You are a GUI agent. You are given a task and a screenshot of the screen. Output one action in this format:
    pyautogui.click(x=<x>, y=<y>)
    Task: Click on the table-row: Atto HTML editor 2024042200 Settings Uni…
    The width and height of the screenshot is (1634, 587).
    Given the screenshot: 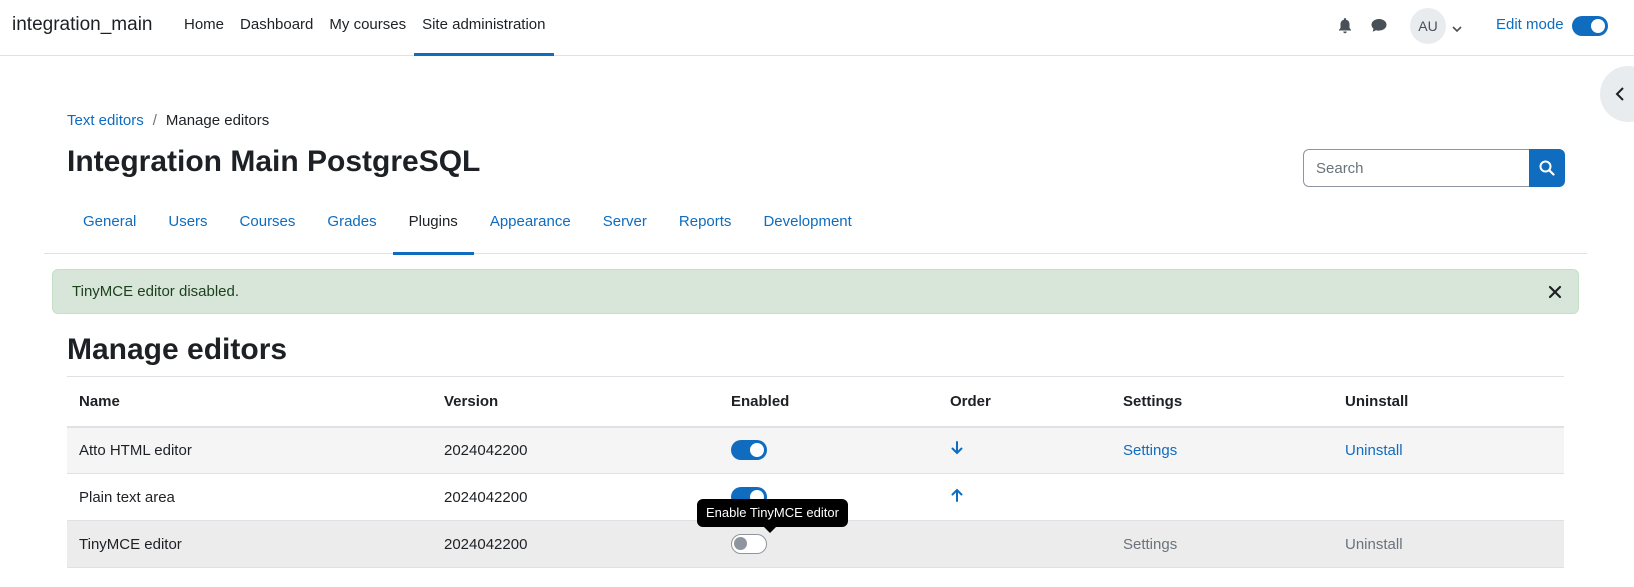 What is the action you would take?
    pyautogui.click(x=815, y=450)
    